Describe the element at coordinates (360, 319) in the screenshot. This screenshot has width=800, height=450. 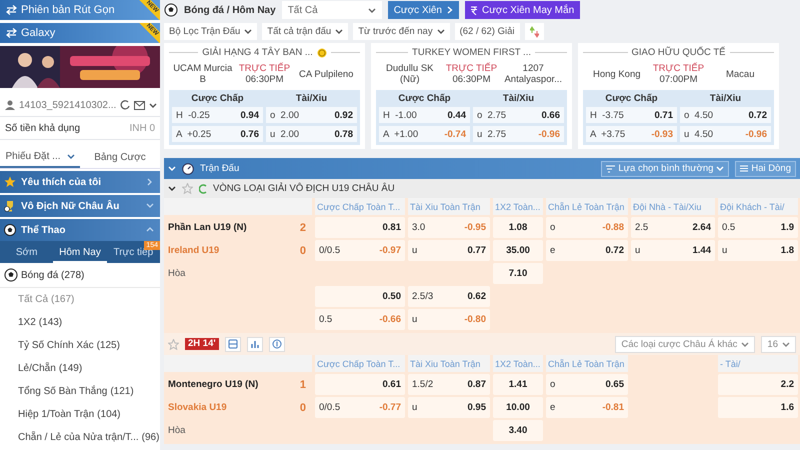
I see `odds-button: 0.5 -0.66` at that location.